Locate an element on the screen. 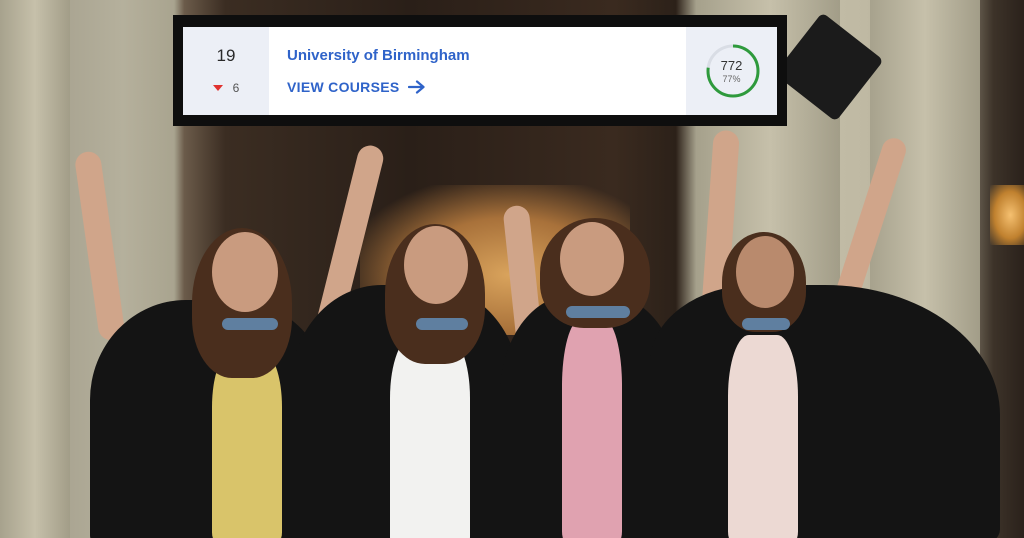  view-courses-label: VIEW COURSES is located at coordinates (343, 87).